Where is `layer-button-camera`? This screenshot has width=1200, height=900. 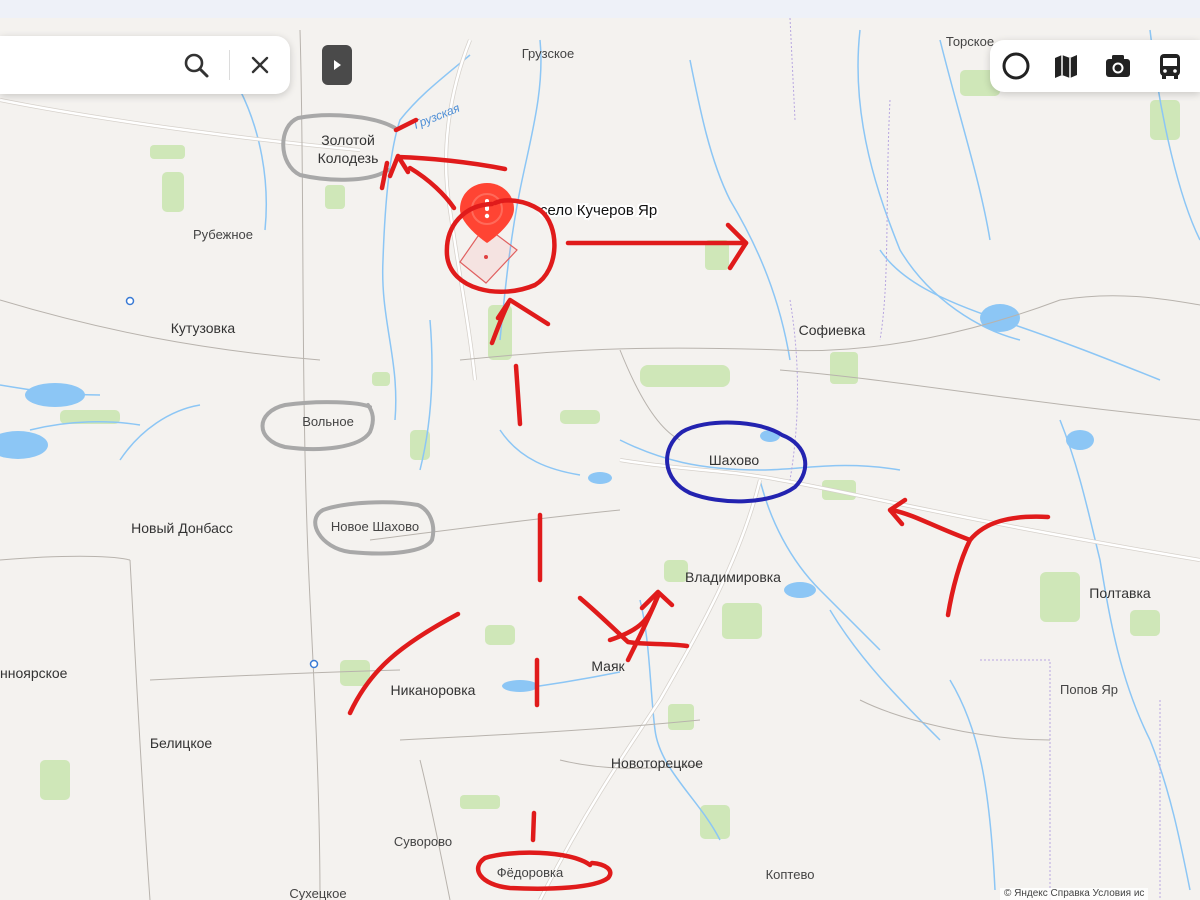 layer-button-camera is located at coordinates (1118, 66).